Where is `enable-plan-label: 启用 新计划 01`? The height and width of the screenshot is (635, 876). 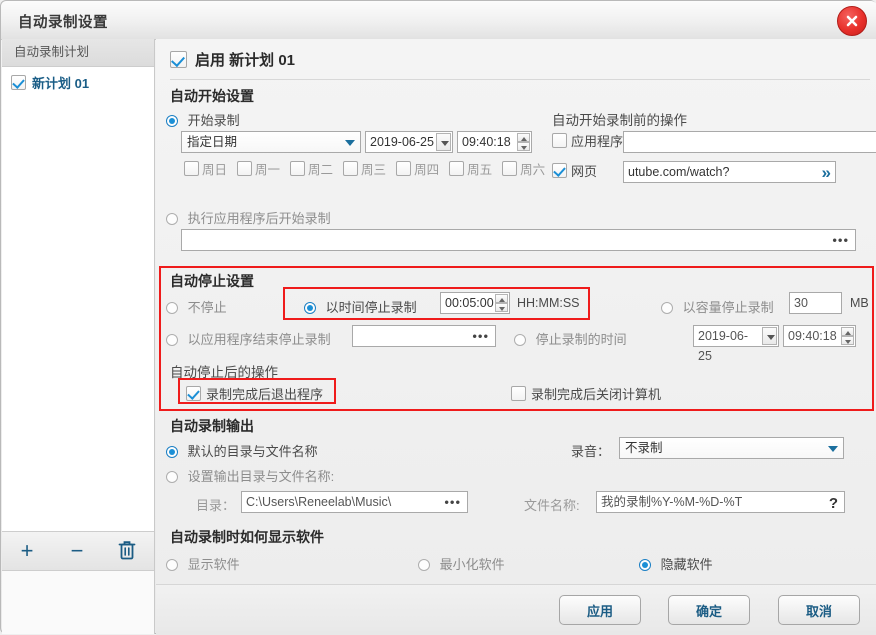 enable-plan-label: 启用 新计划 01 is located at coordinates (245, 60).